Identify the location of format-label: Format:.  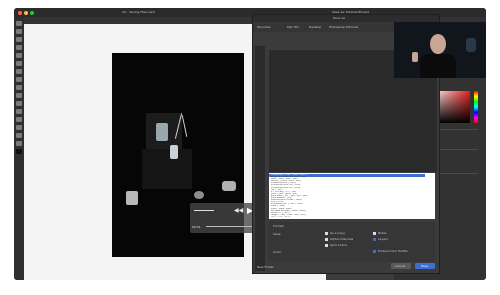
(279, 226).